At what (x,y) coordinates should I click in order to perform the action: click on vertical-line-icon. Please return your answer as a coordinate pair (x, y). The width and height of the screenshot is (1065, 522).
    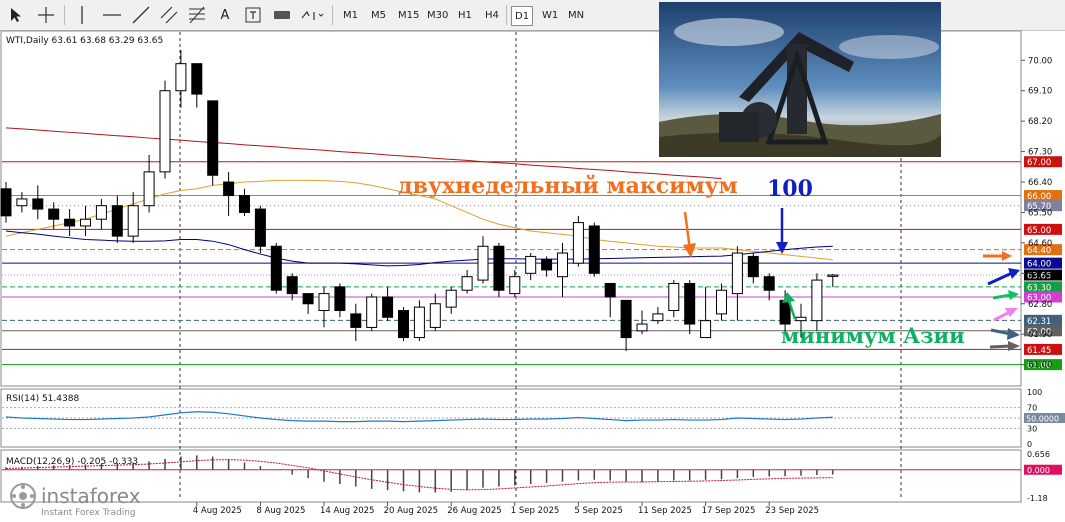
    Looking at the image, I should click on (82, 15).